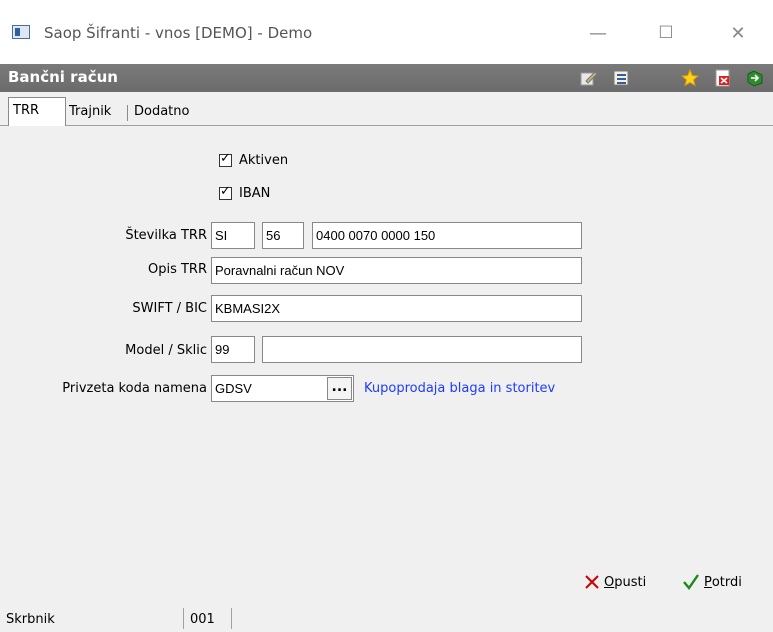 This screenshot has width=773, height=632. I want to click on opis-trr-field: Poravnalni račun NOV, so click(396, 270).